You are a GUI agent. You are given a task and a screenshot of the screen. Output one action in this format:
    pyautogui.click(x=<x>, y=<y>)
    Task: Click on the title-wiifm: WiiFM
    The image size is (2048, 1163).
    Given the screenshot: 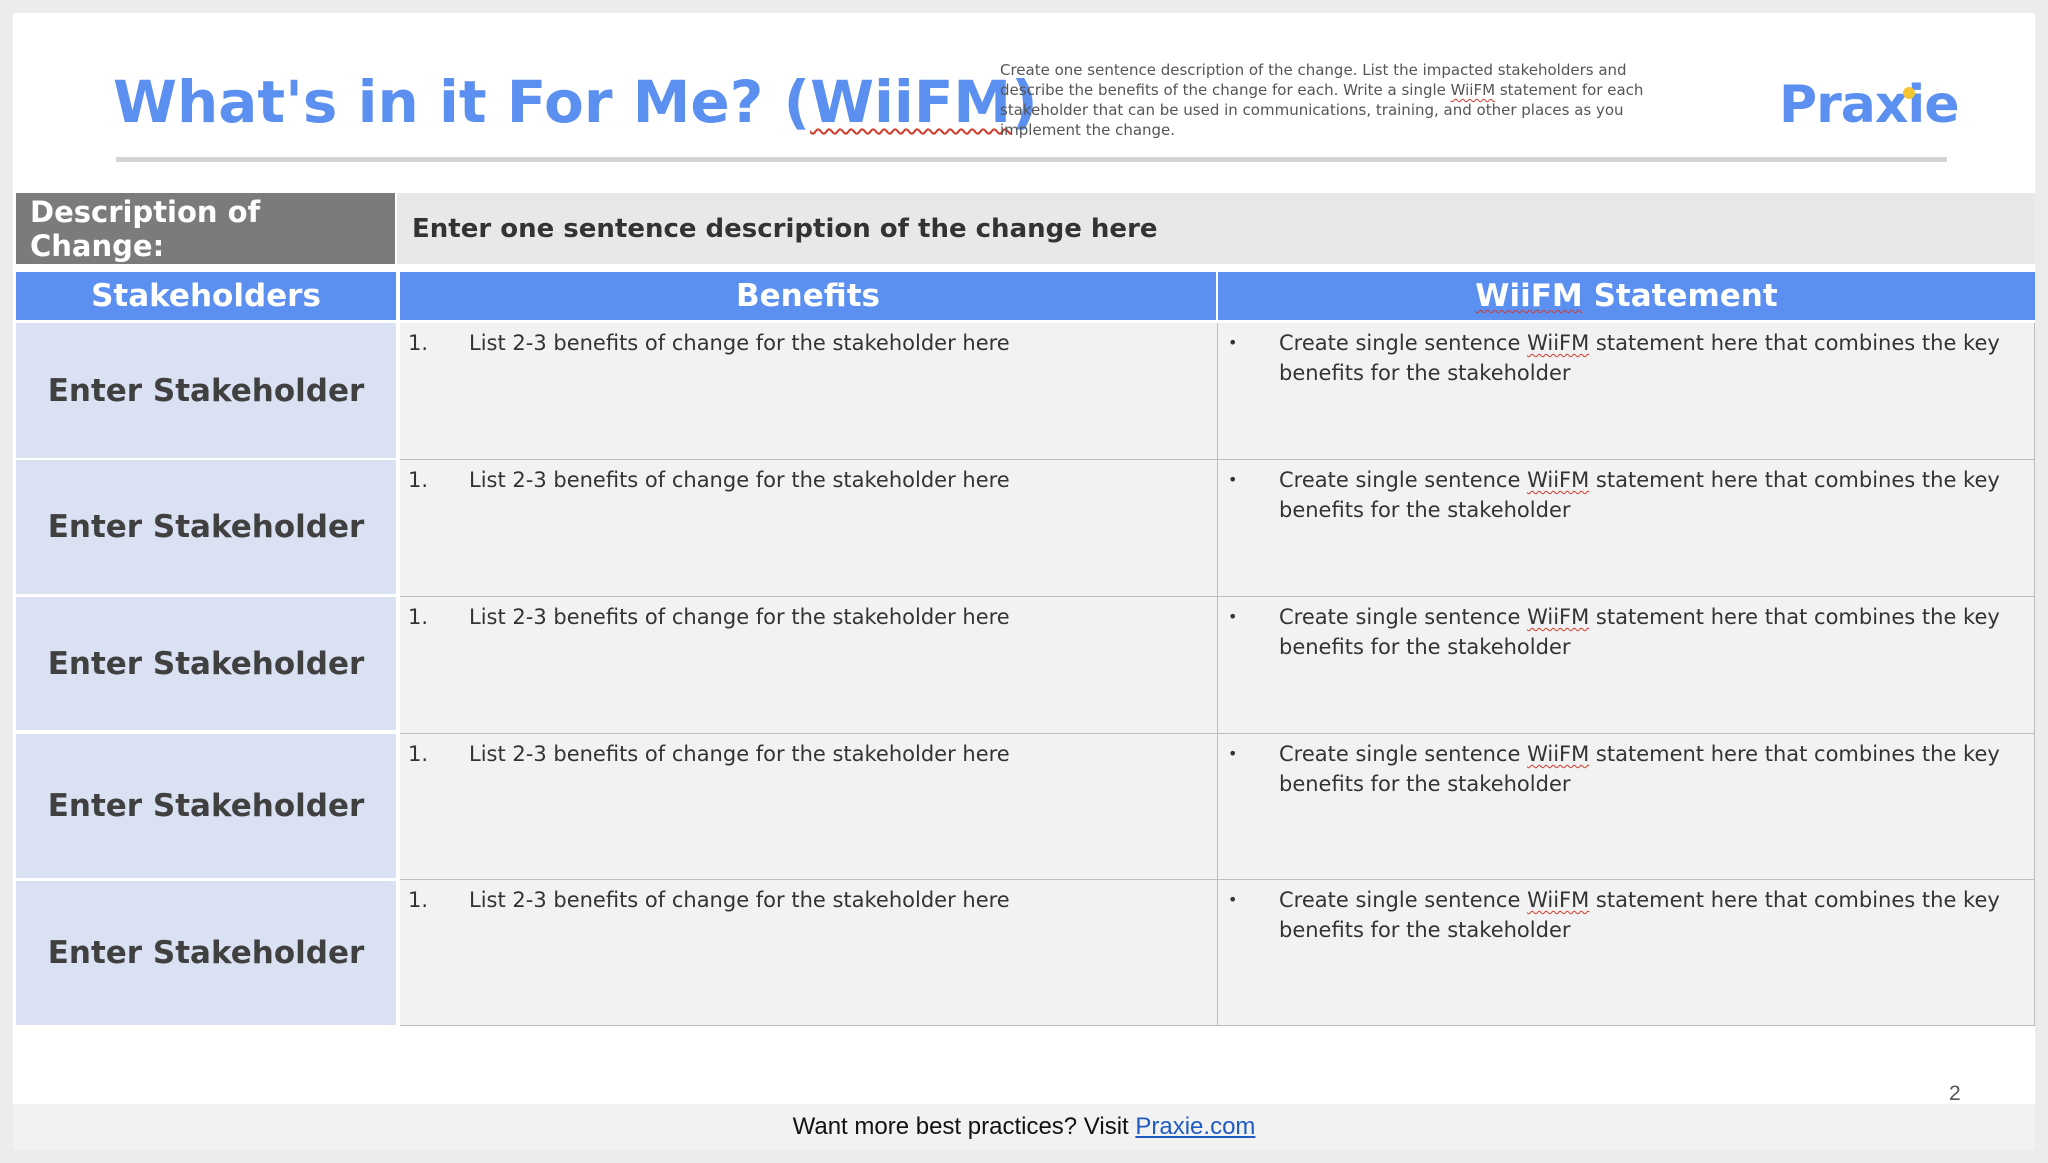 What is the action you would take?
    pyautogui.click(x=911, y=102)
    